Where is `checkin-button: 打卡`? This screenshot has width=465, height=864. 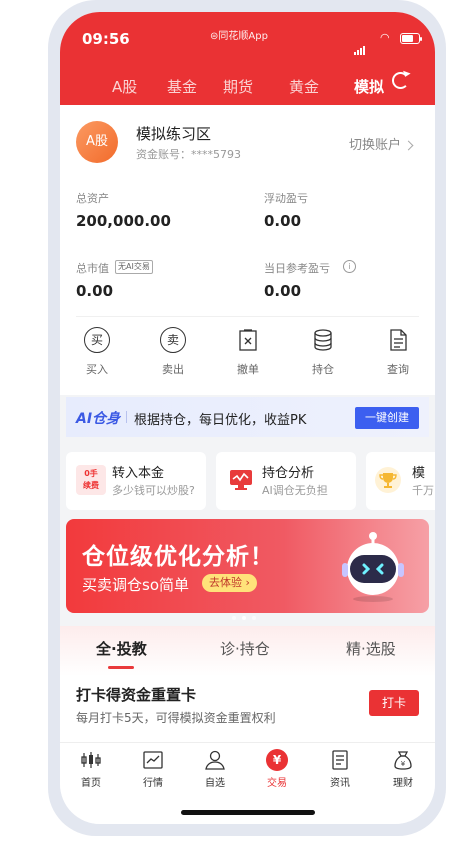 checkin-button: 打卡 is located at coordinates (394, 703).